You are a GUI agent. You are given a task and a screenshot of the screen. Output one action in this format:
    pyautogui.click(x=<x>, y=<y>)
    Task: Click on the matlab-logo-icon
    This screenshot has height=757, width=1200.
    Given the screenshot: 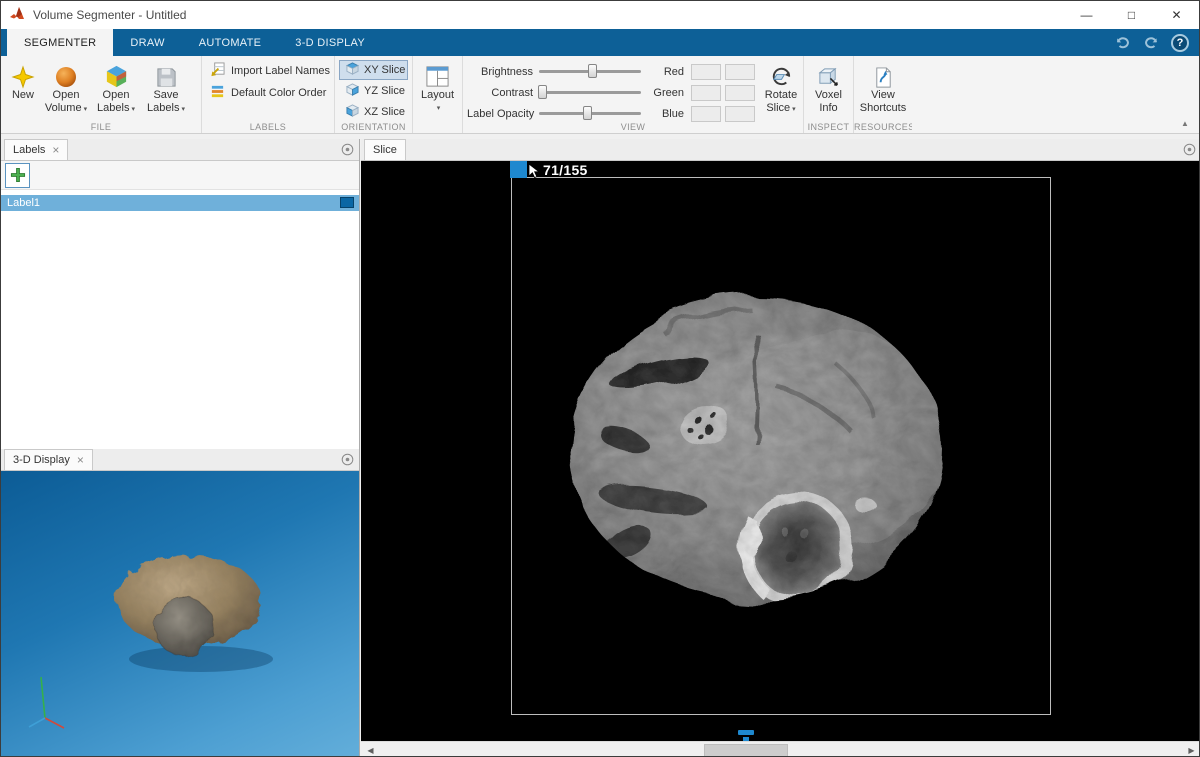 What is the action you would take?
    pyautogui.click(x=17, y=15)
    